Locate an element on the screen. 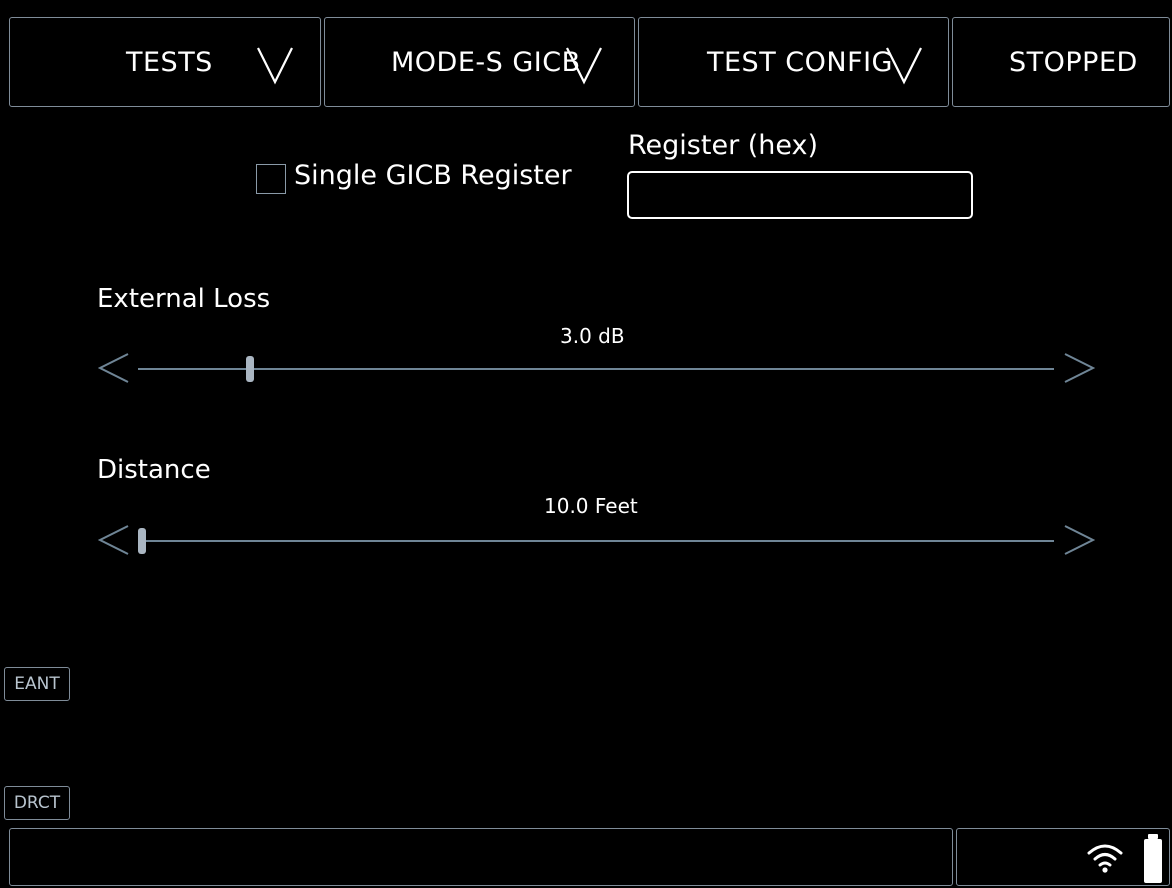  external-loss-value: 3.0 dB is located at coordinates (592, 336).